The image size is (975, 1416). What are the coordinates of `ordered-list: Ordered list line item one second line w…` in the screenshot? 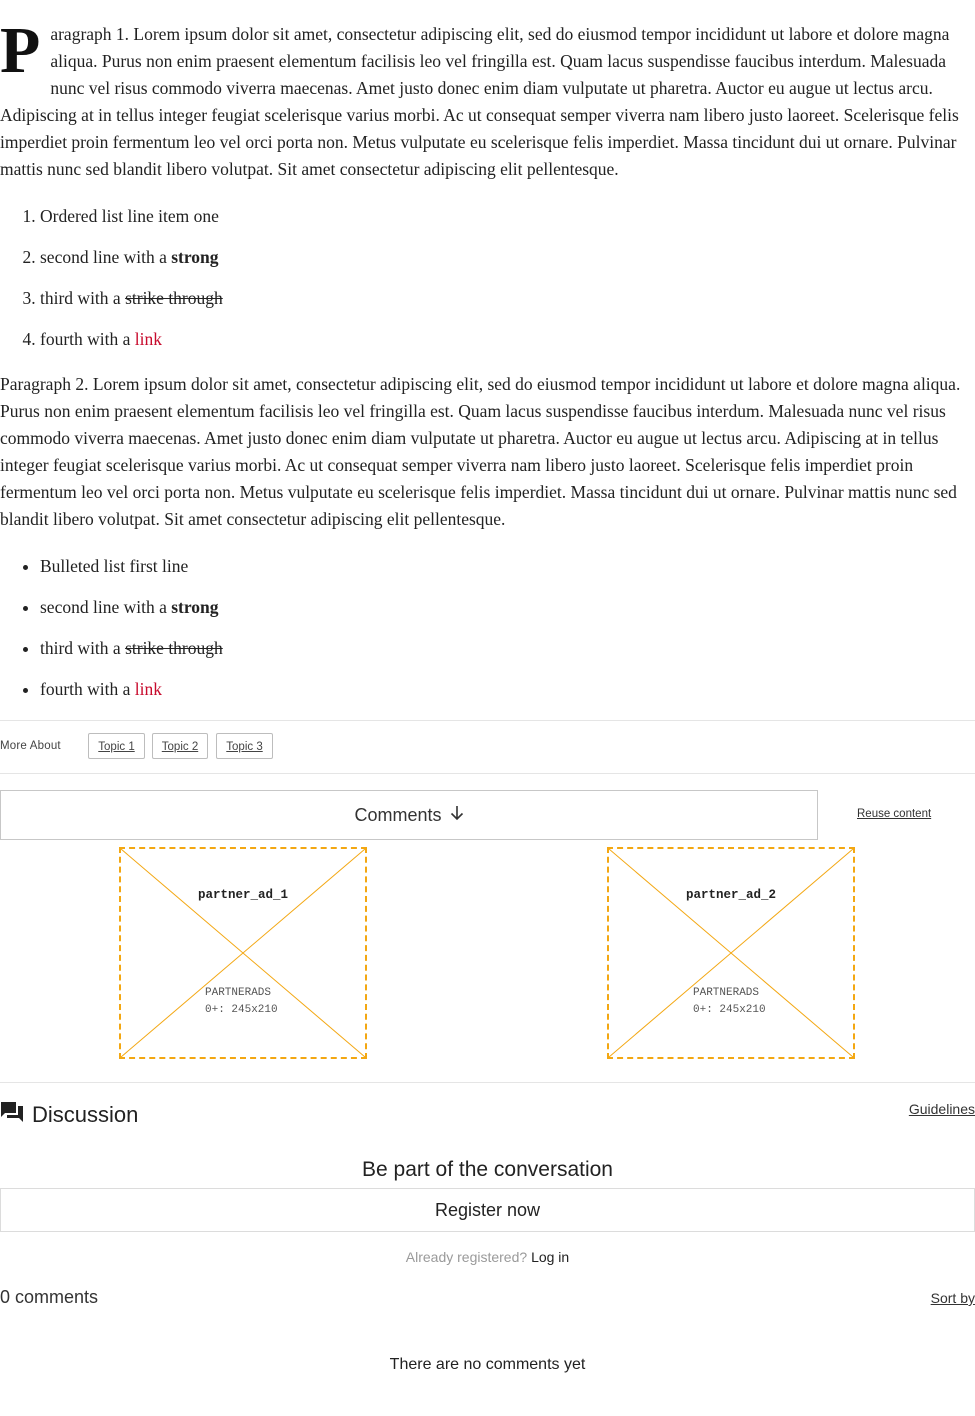 It's located at (111, 285).